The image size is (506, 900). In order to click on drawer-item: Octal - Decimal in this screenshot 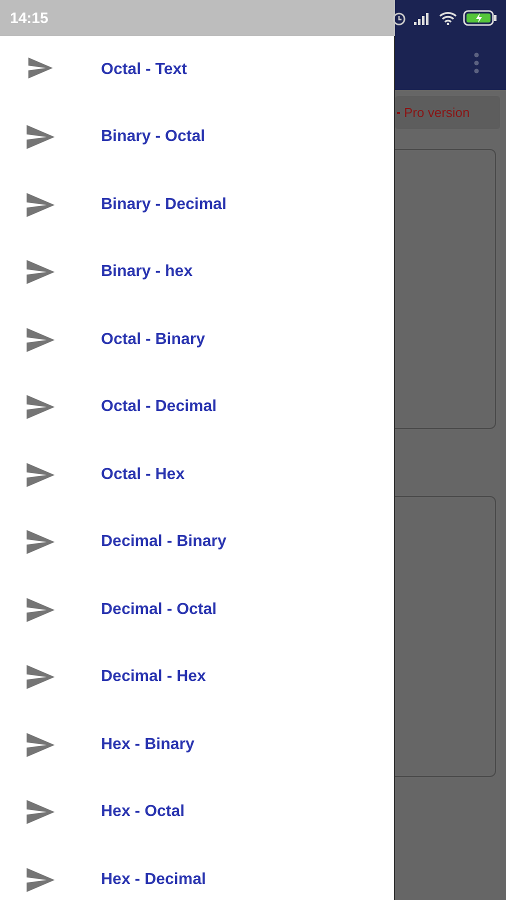, I will do `click(197, 407)`.